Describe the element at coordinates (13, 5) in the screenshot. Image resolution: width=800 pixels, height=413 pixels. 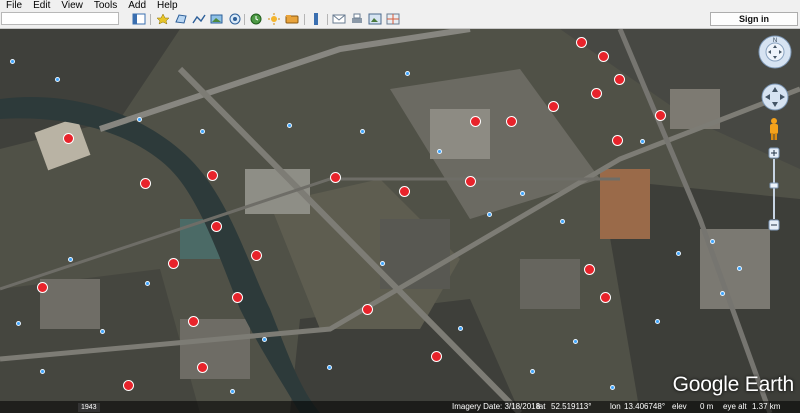
I see `menu-file: File` at that location.